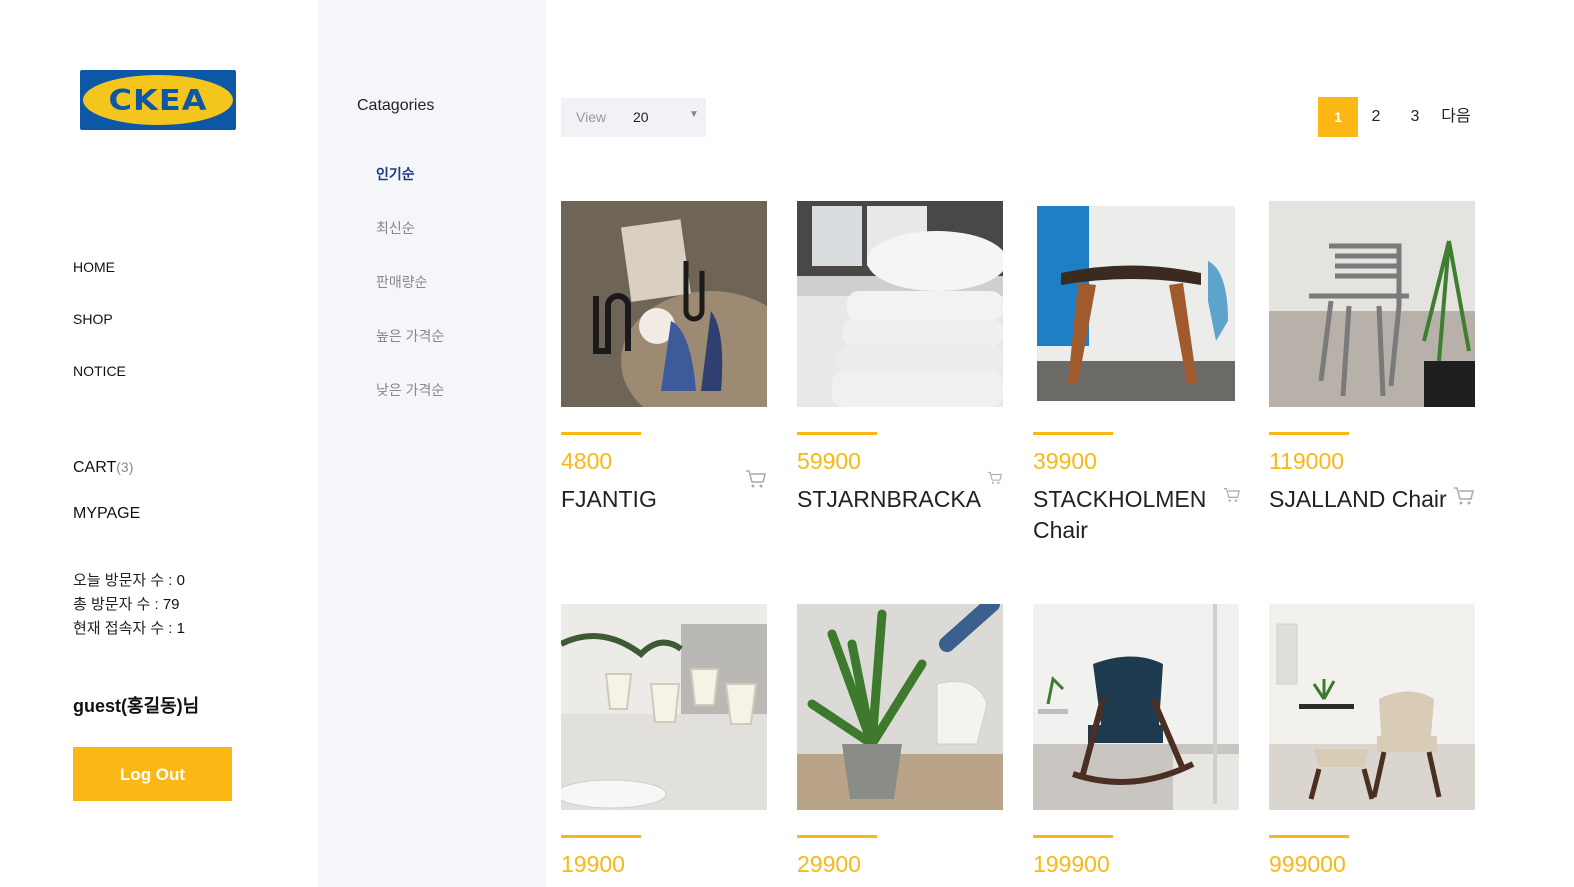 Image resolution: width=1574 pixels, height=887 pixels. What do you see at coordinates (591, 117) in the screenshot?
I see `view-label: View` at bounding box center [591, 117].